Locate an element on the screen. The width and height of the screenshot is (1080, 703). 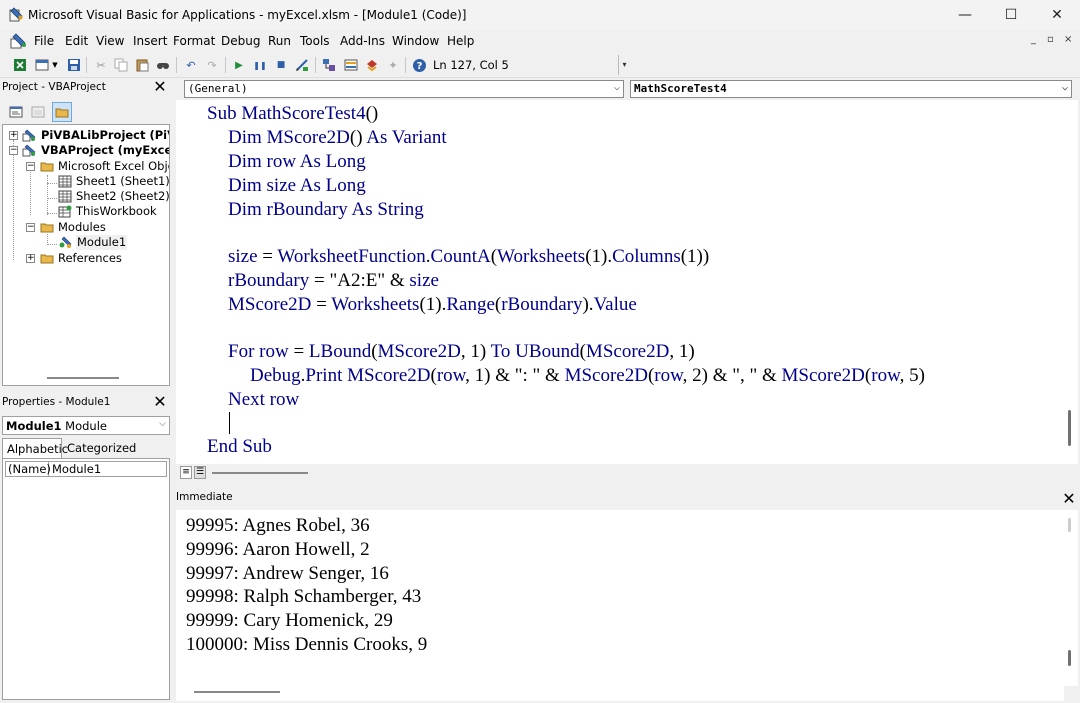
tab-categorized: Categorized is located at coordinates (99, 448).